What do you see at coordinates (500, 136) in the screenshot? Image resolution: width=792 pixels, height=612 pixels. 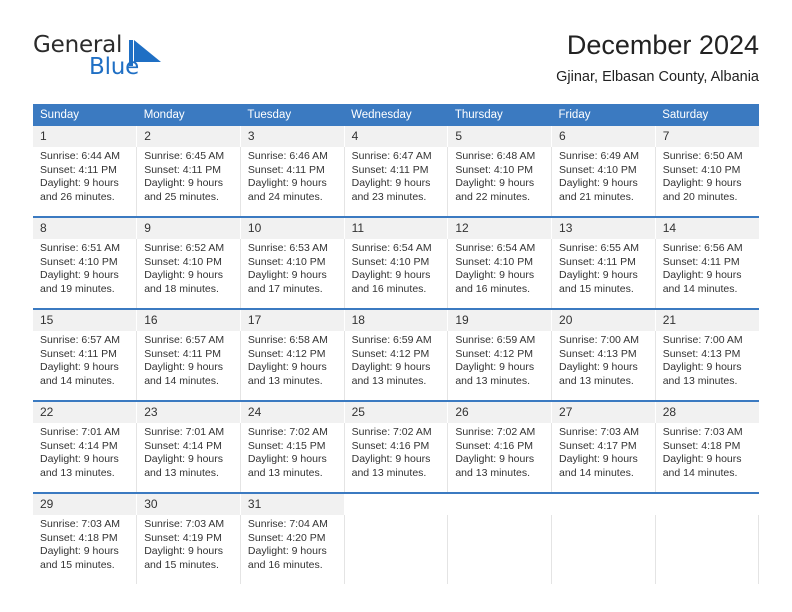 I see `day-number: 5` at bounding box center [500, 136].